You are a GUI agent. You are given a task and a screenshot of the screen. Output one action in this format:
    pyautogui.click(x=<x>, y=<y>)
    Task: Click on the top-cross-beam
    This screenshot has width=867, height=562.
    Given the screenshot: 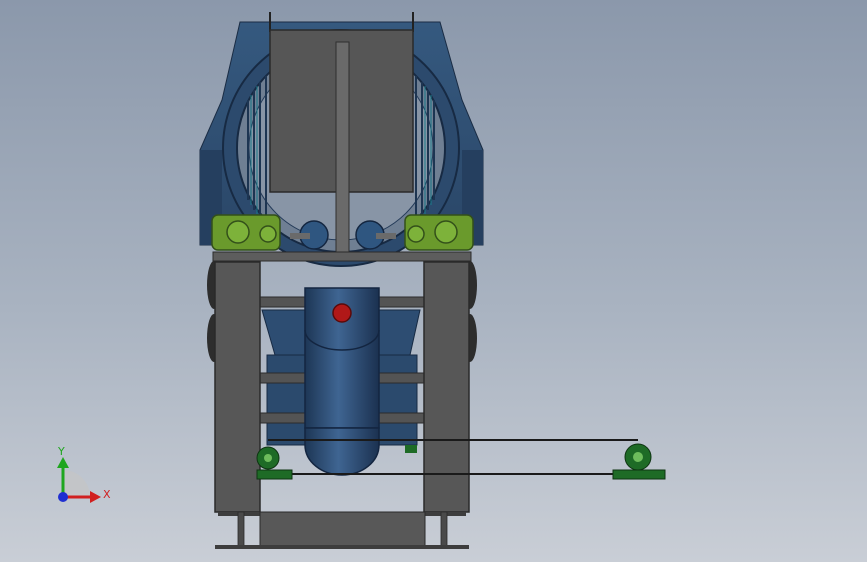 What is the action you would take?
    pyautogui.click(x=342, y=256)
    